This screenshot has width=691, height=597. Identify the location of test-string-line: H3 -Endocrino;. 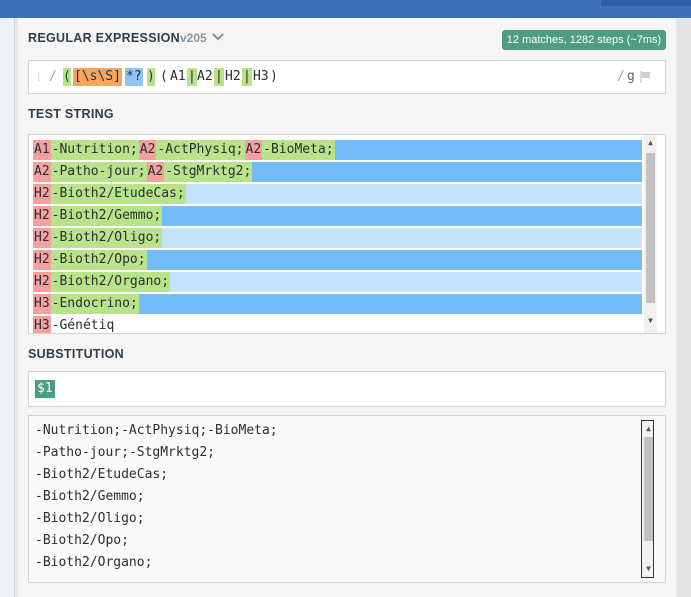
(86, 304).